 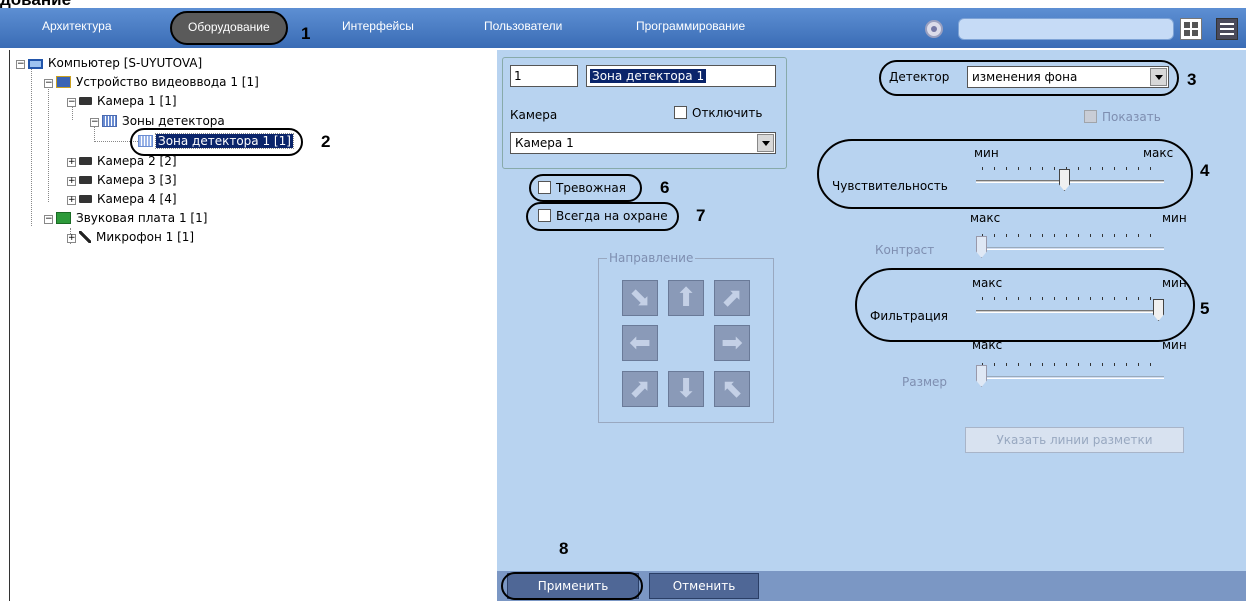 I want to click on camera-select: Камера 1, so click(x=643, y=143).